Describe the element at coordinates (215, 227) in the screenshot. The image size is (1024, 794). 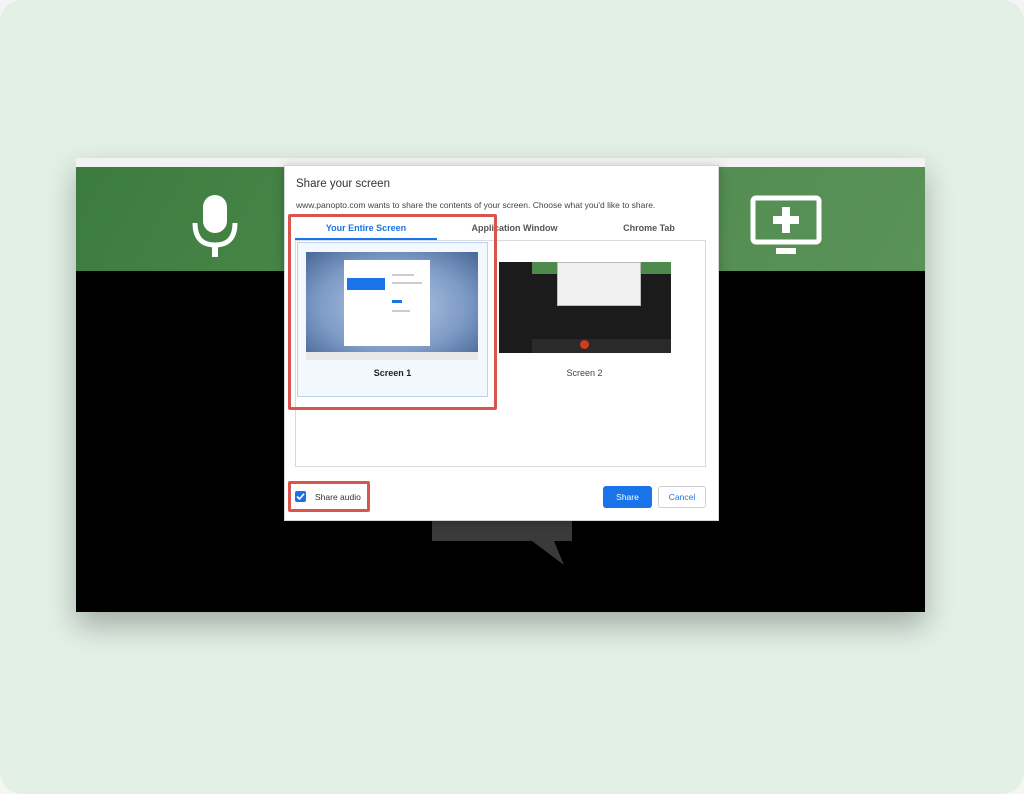
I see `microphone-icon` at that location.